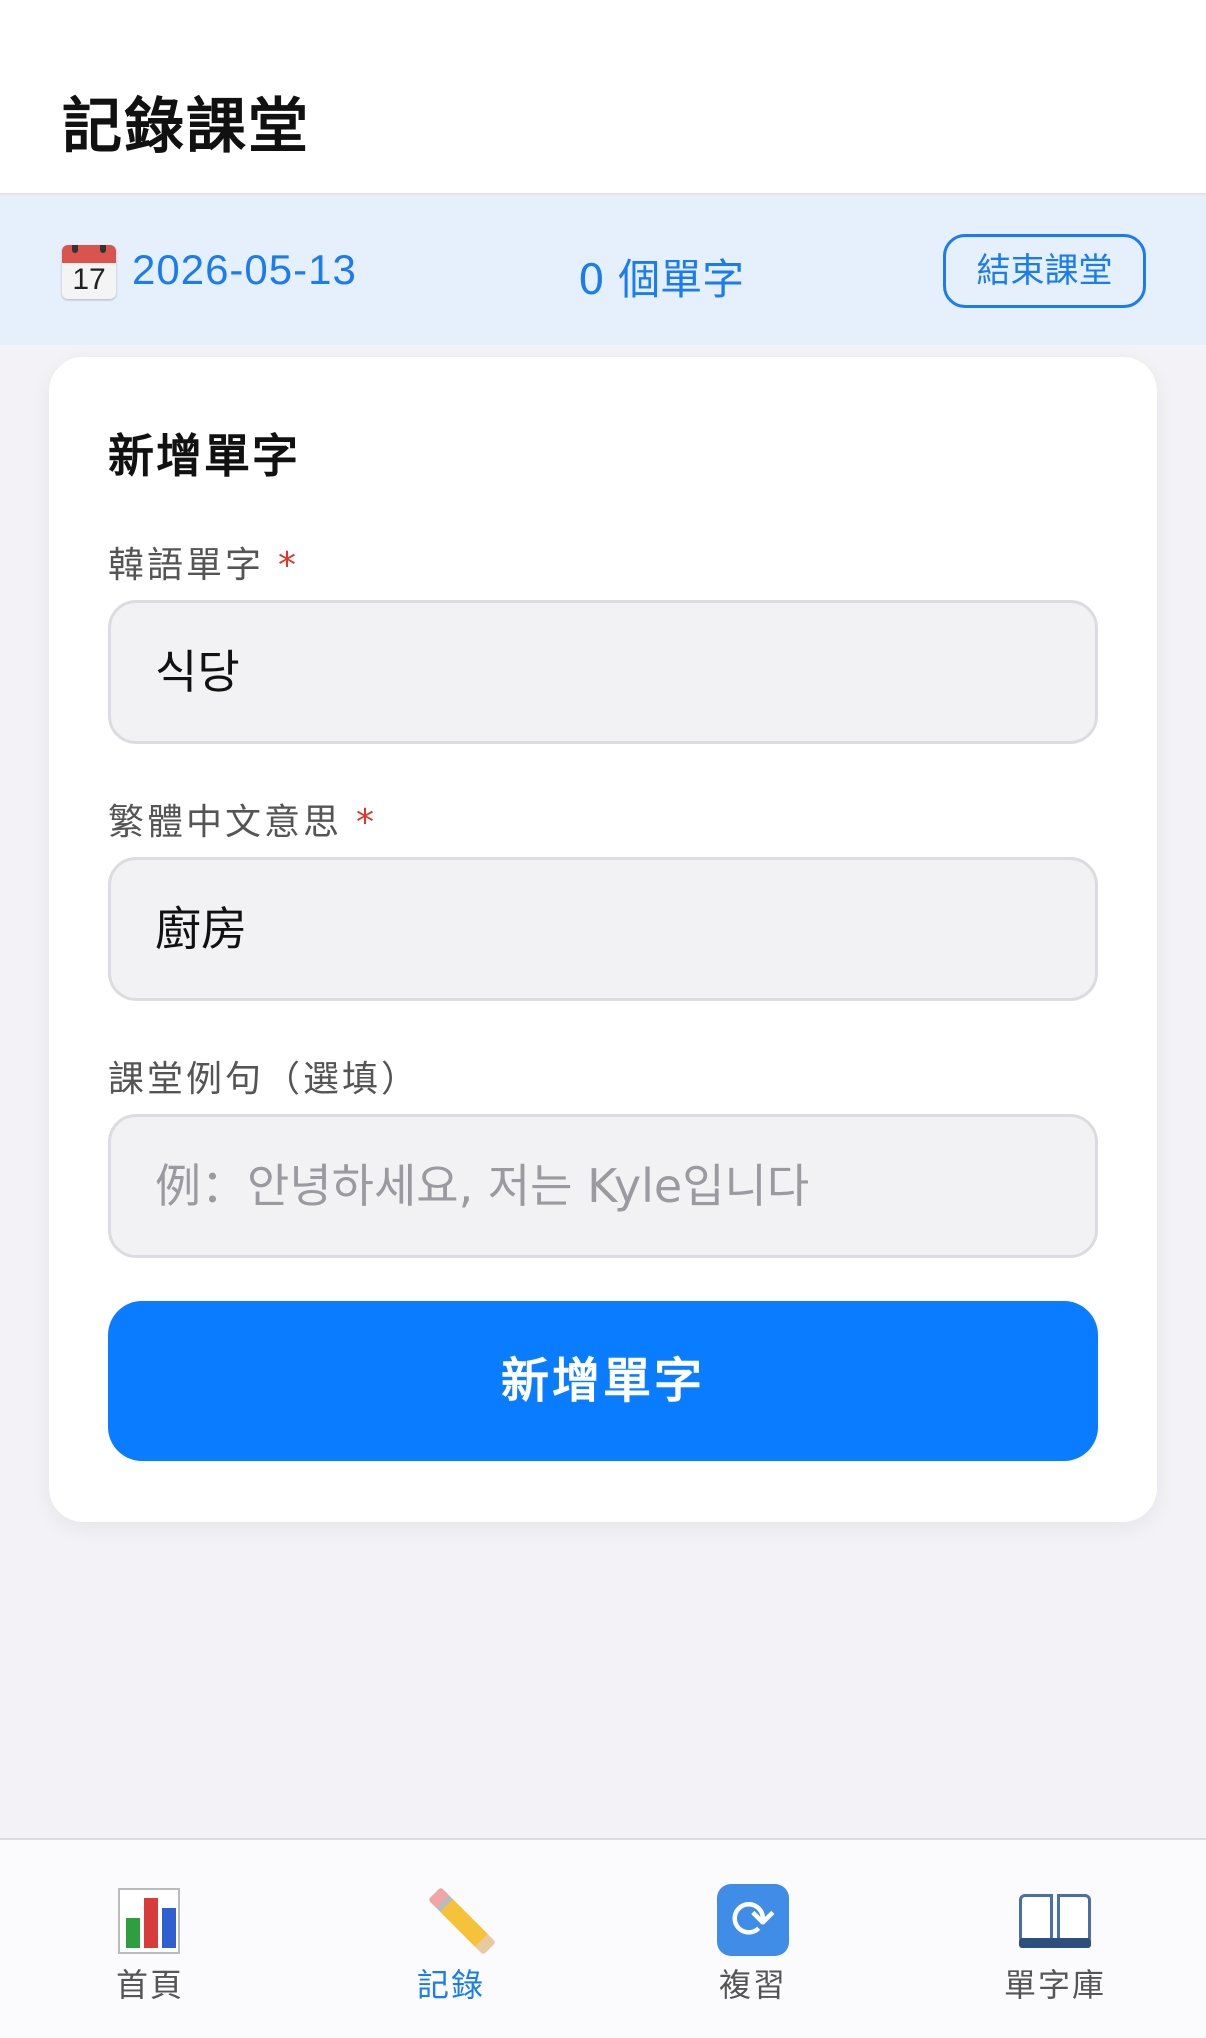 Image resolution: width=1206 pixels, height=2038 pixels. I want to click on tab-label: 複習, so click(752, 1985).